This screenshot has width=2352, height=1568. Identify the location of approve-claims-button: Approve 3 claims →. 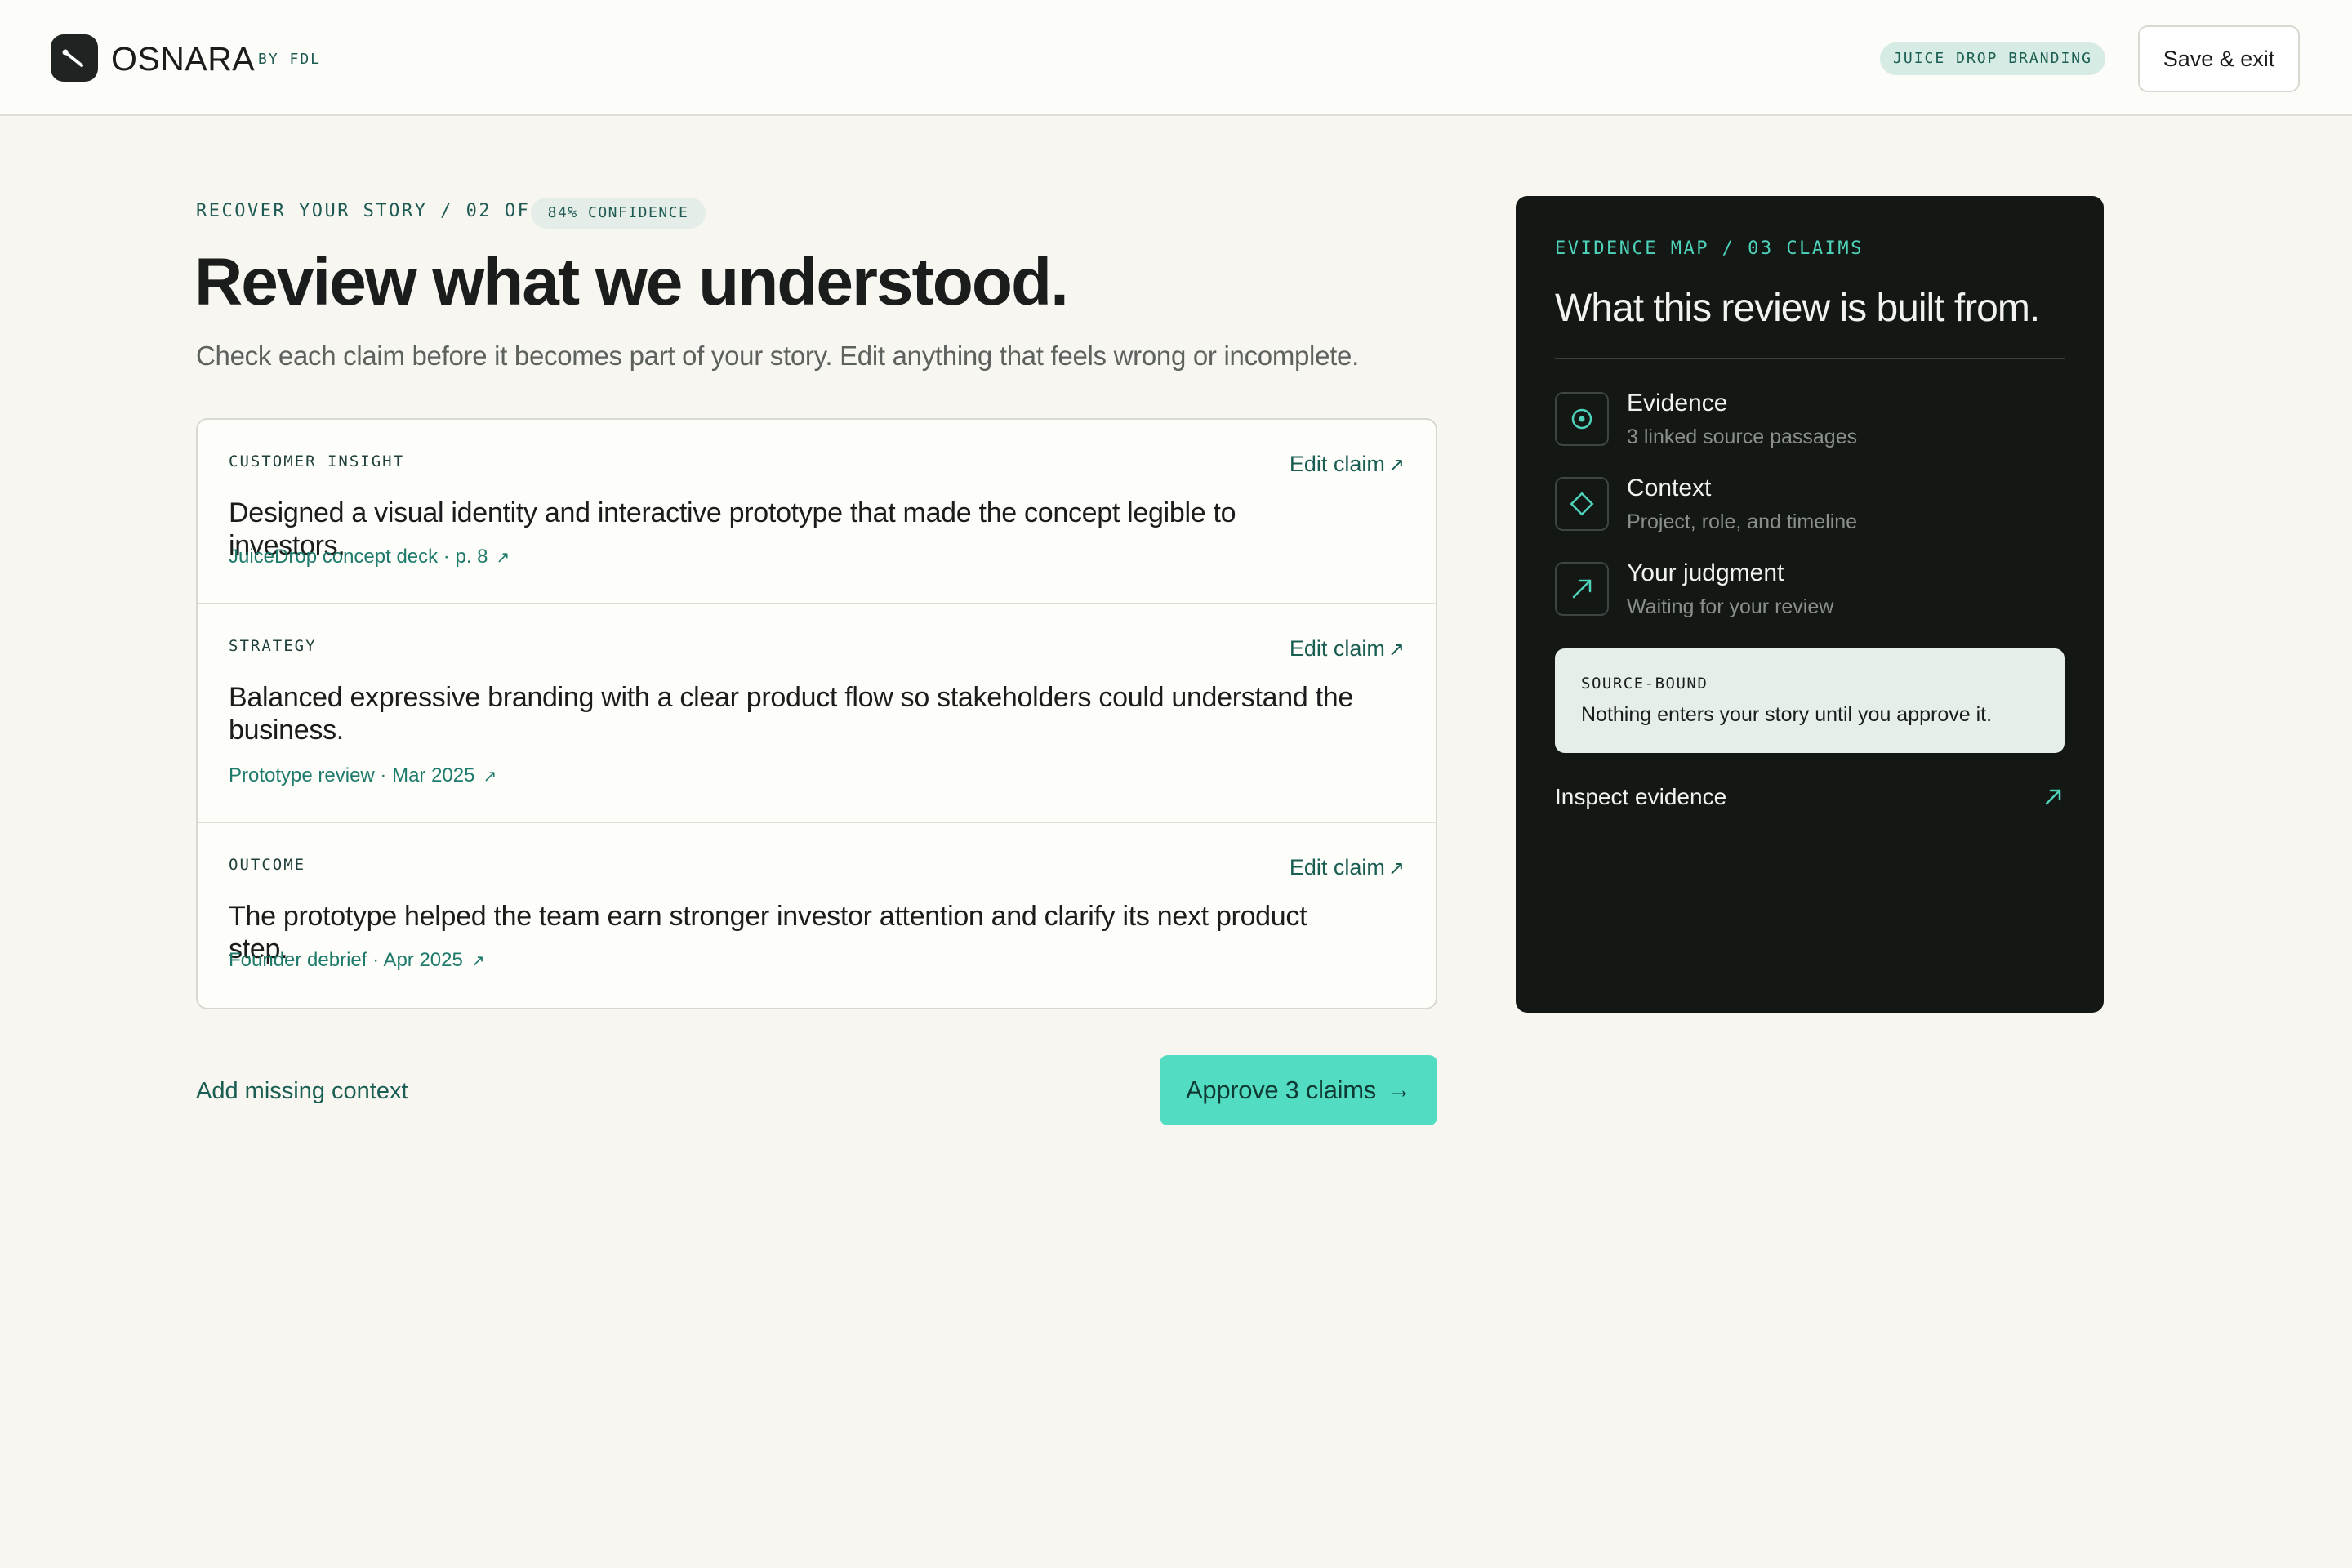
(1298, 1090).